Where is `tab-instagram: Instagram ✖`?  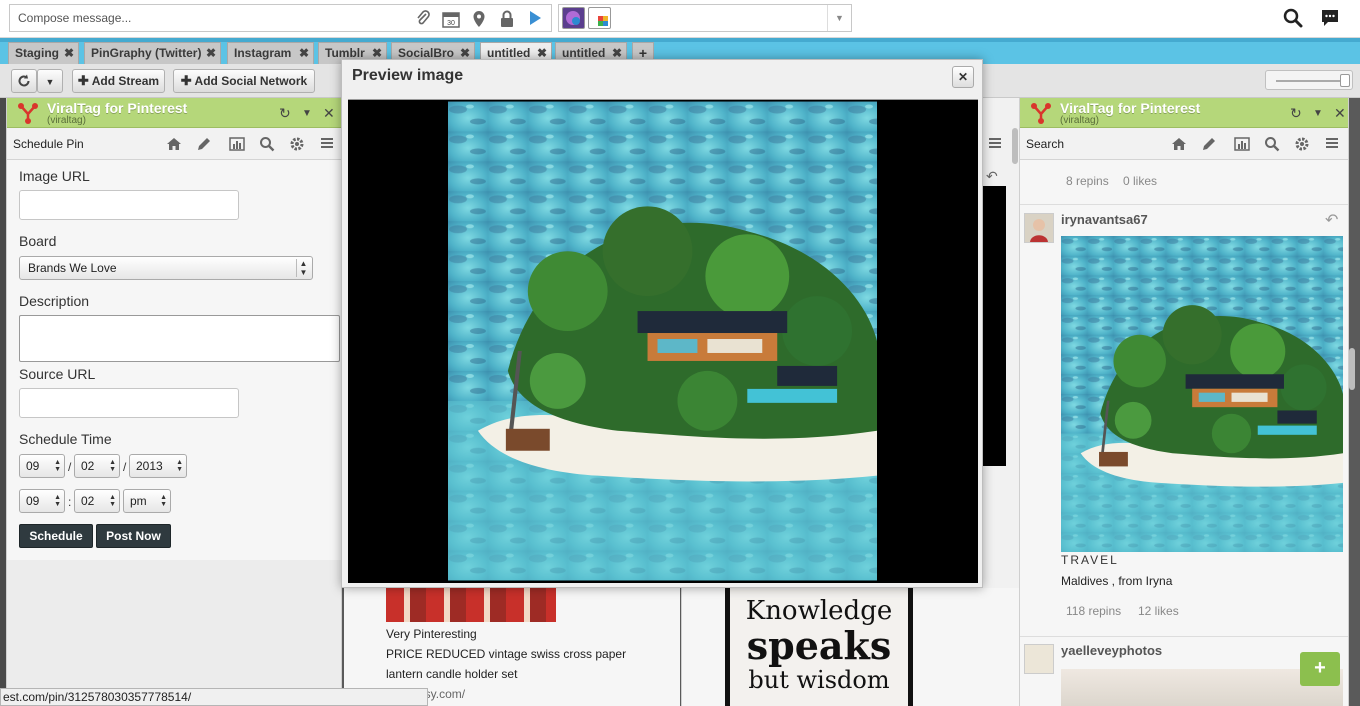 tab-instagram: Instagram ✖ is located at coordinates (270, 53).